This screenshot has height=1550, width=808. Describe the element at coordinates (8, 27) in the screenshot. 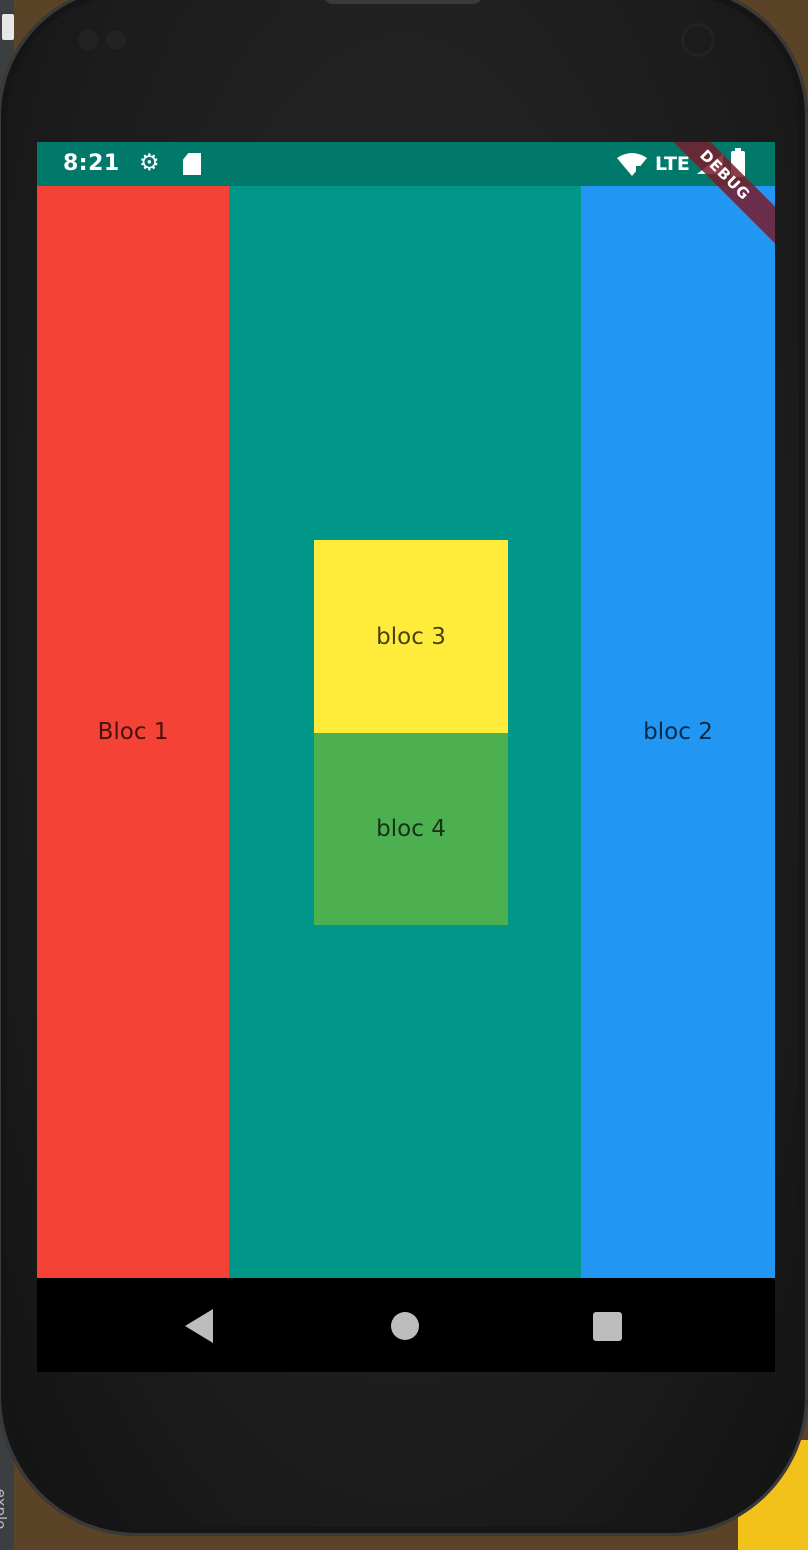

I see `ide-tool-button` at that location.